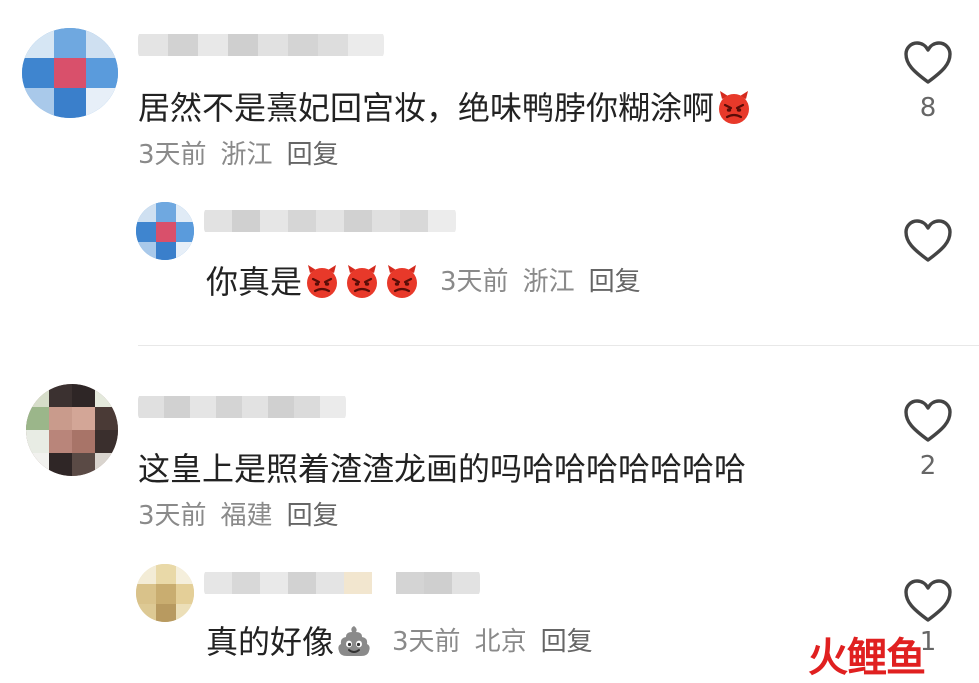 Image resolution: width=979 pixels, height=683 pixels. Describe the element at coordinates (442, 469) in the screenshot. I see `comment-text: 这皇上是照着渣渣龙画的吗哈哈哈哈哈哈哈` at that location.